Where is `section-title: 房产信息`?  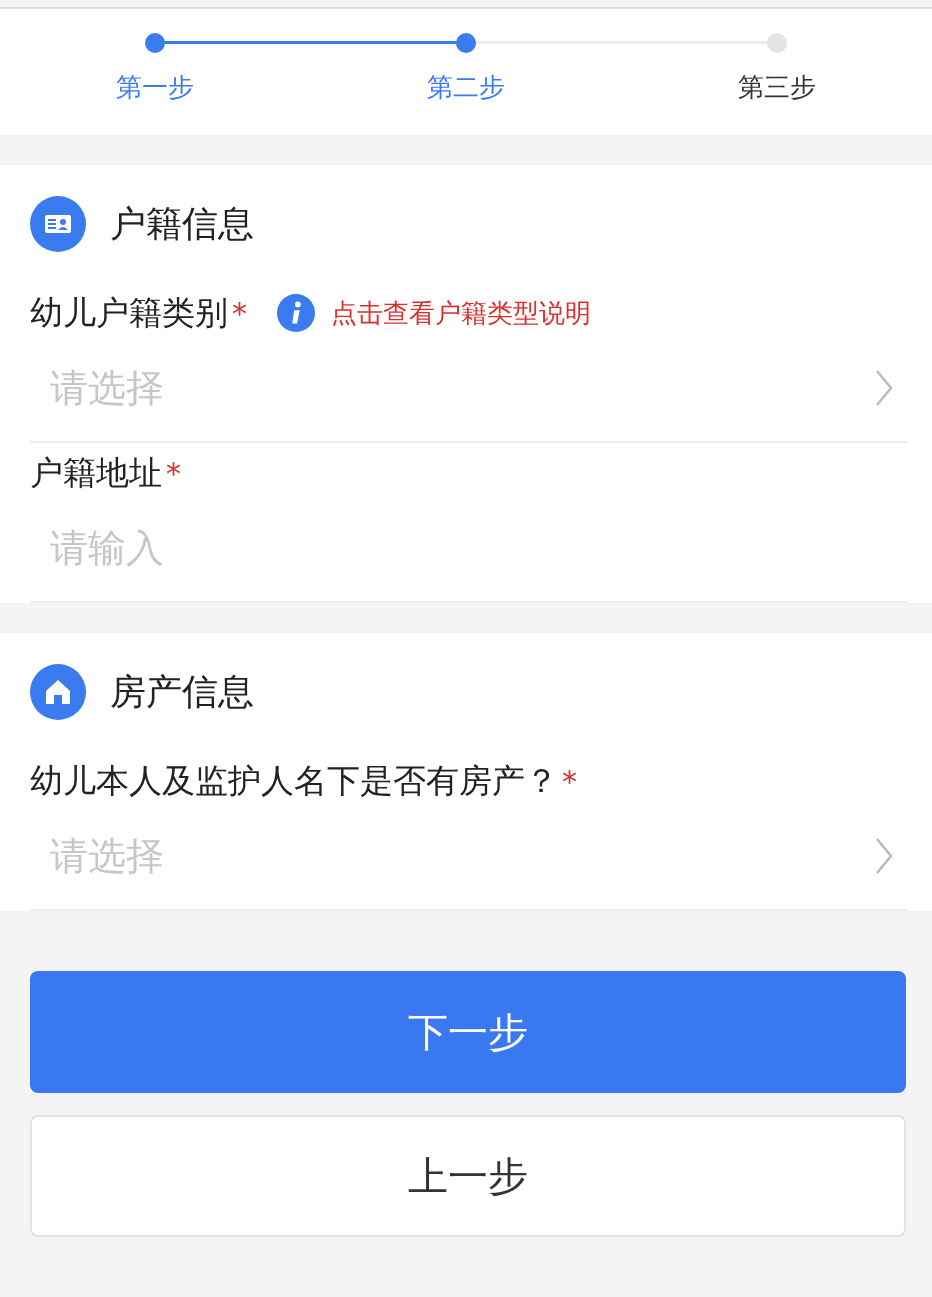
section-title: 房产信息 is located at coordinates (182, 691).